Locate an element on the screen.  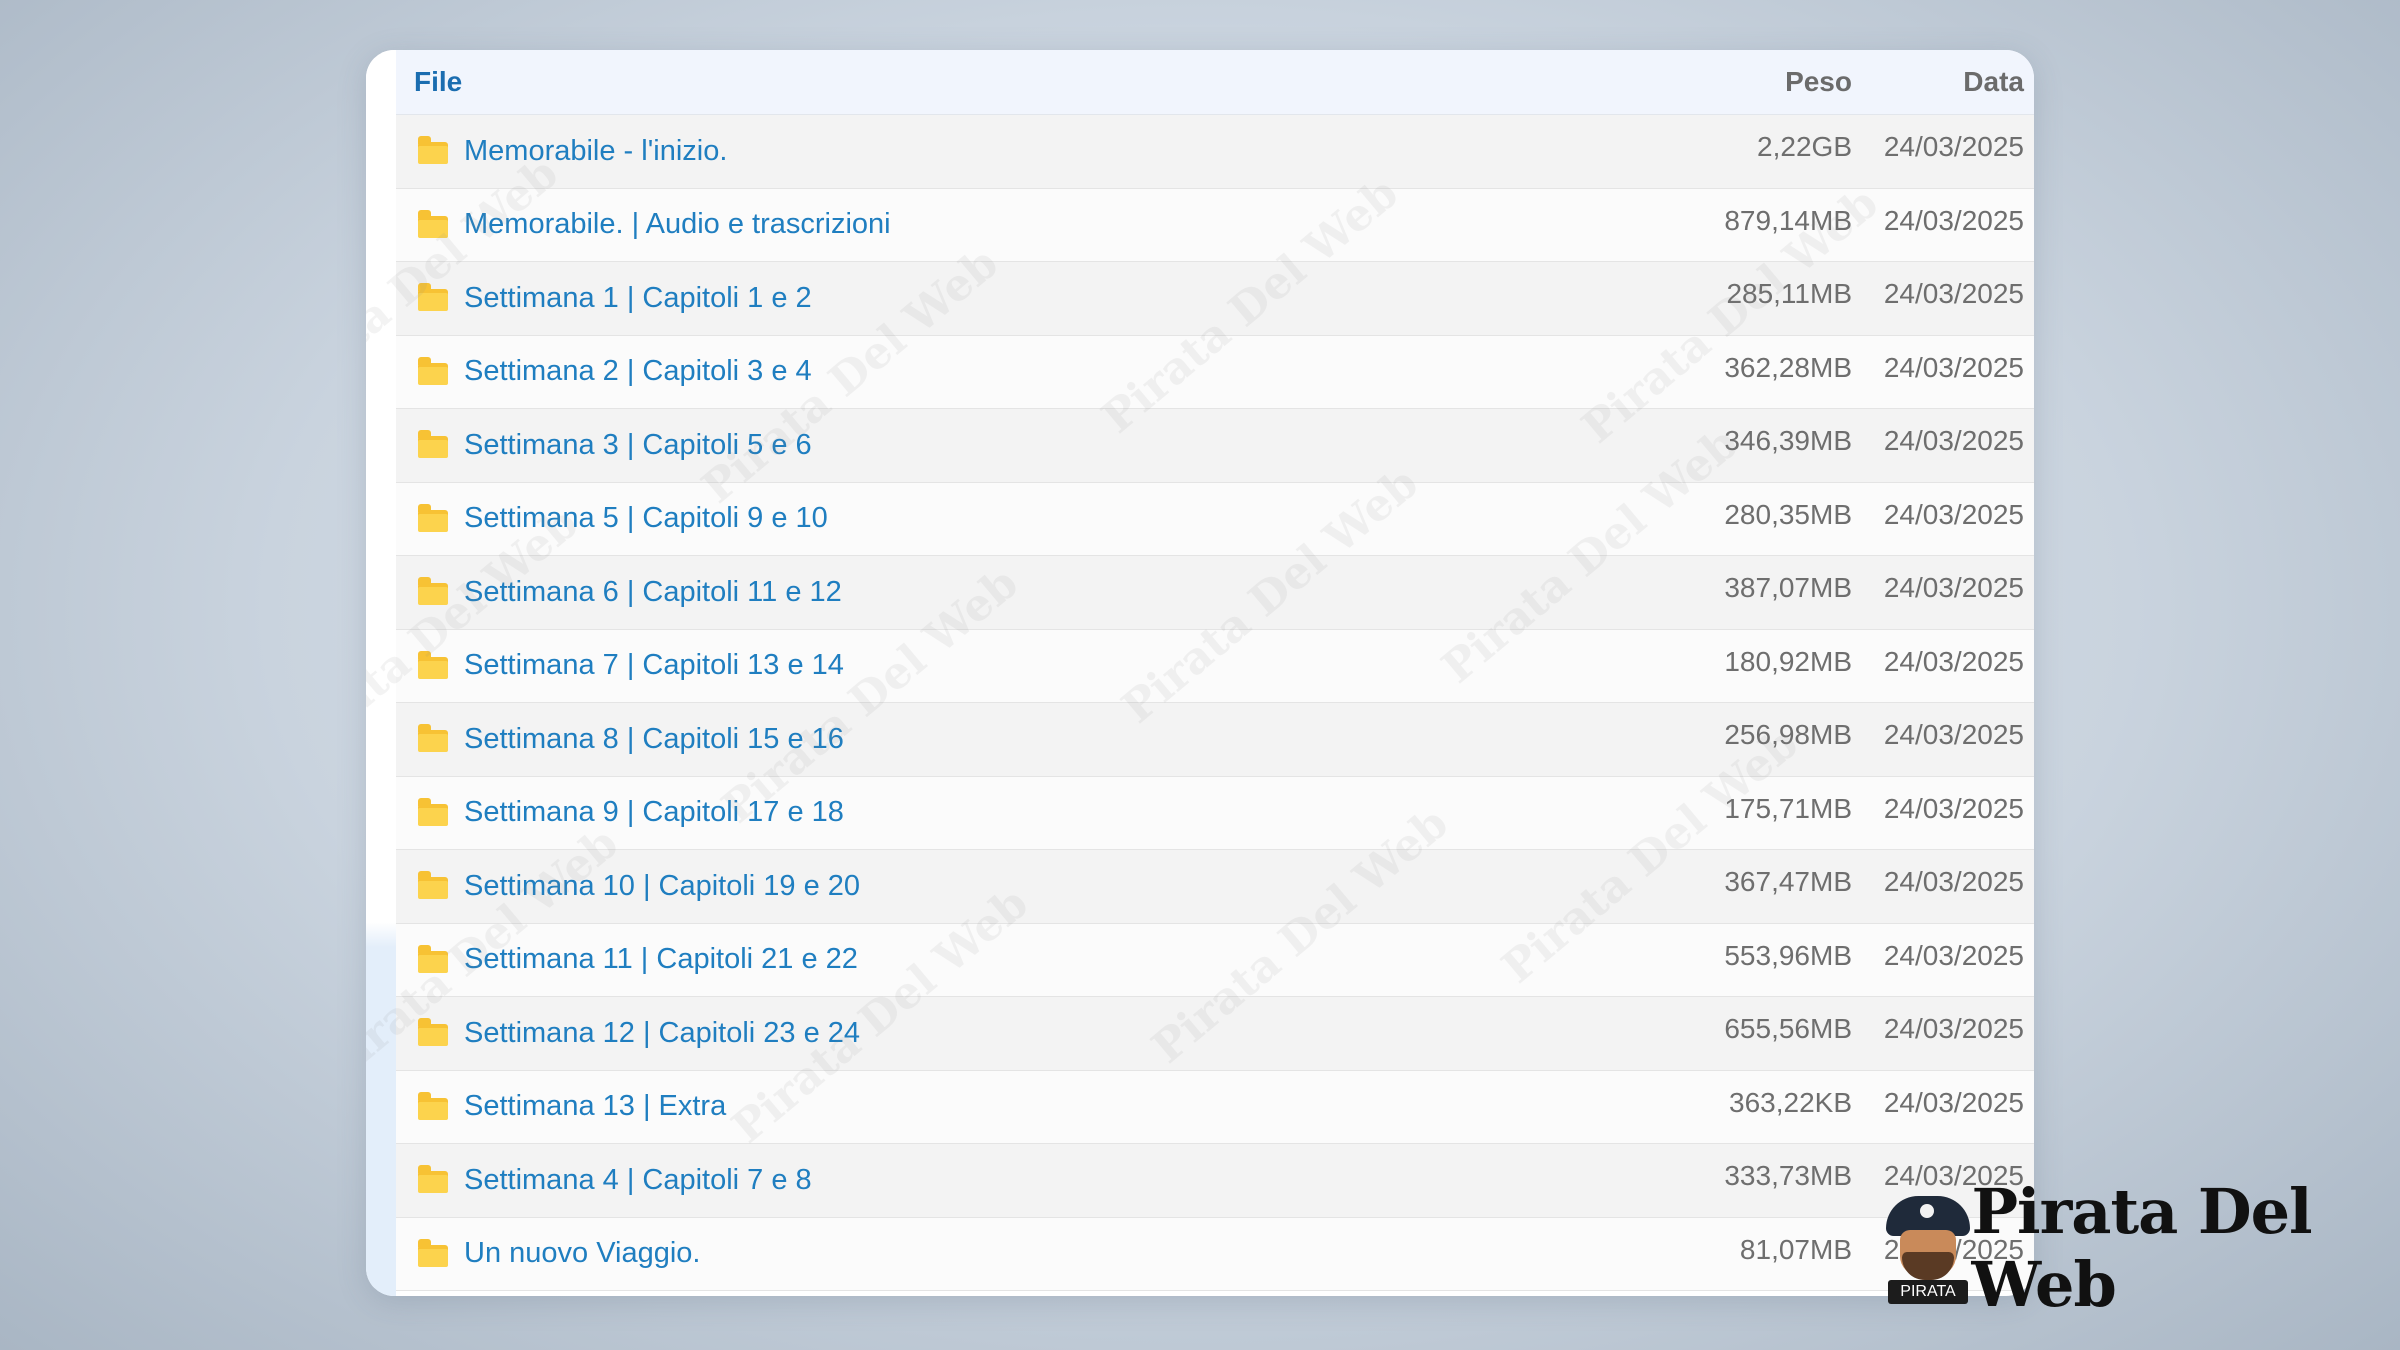
file-name-cell: Settimana 1 | Capitoli 1 e 2 is located at coordinates (1024, 298).